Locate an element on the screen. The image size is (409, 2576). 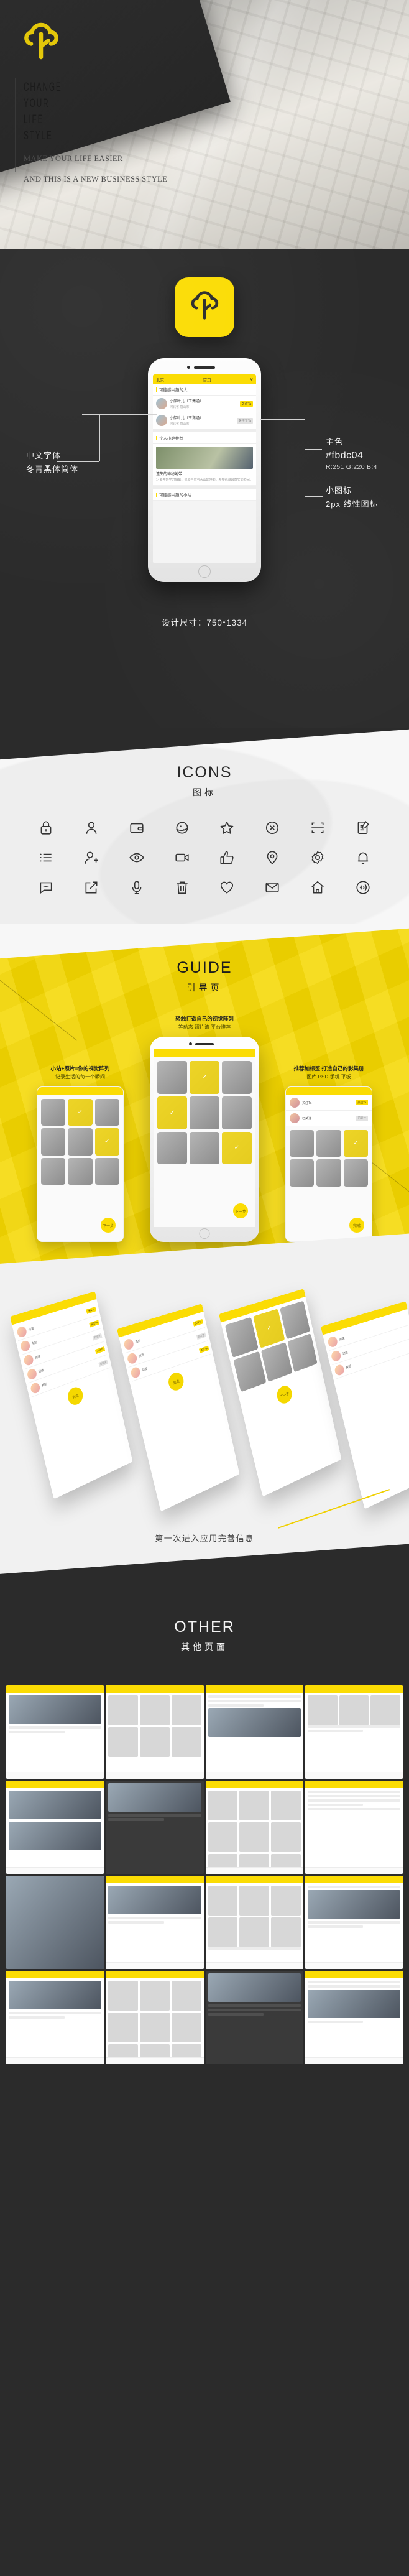
close-circle-icon is located at coordinates (272, 828).